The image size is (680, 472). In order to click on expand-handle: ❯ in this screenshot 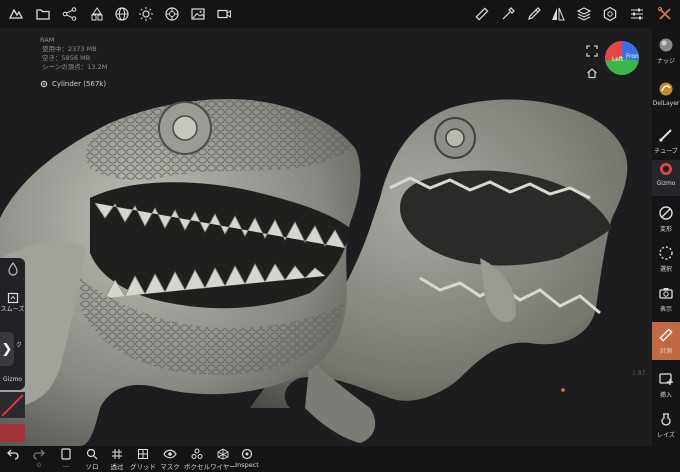, I will do `click(7, 349)`.